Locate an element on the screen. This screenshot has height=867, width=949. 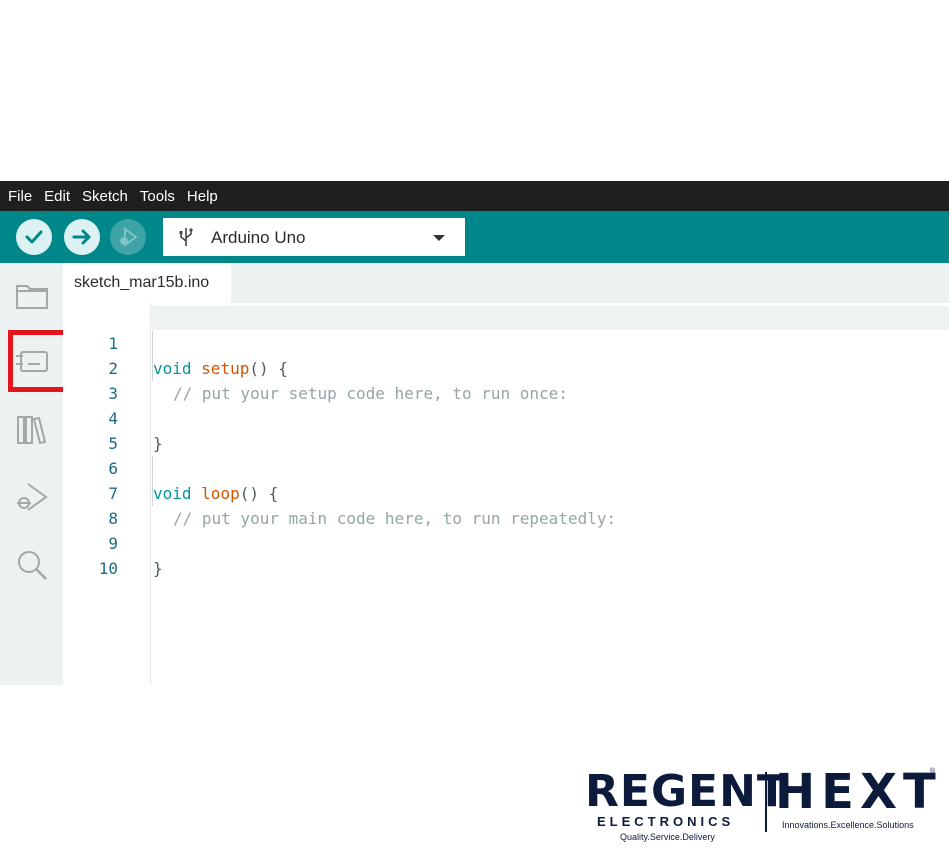
tab-sketch: sketch_mar15b.ino is located at coordinates (147, 283).